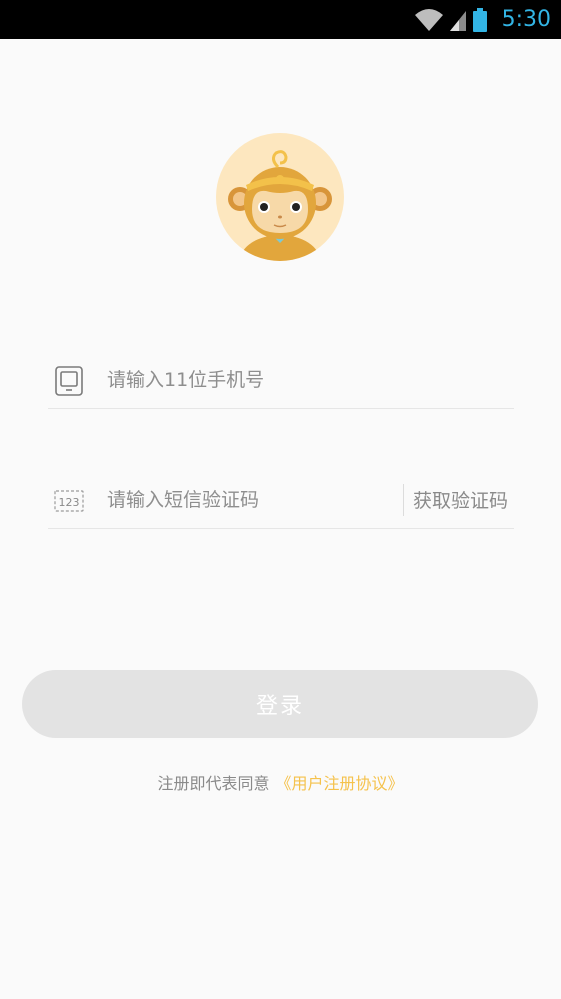 Image resolution: width=561 pixels, height=999 pixels. Describe the element at coordinates (280, 19) in the screenshot. I see `status-bar: 5:30` at that location.